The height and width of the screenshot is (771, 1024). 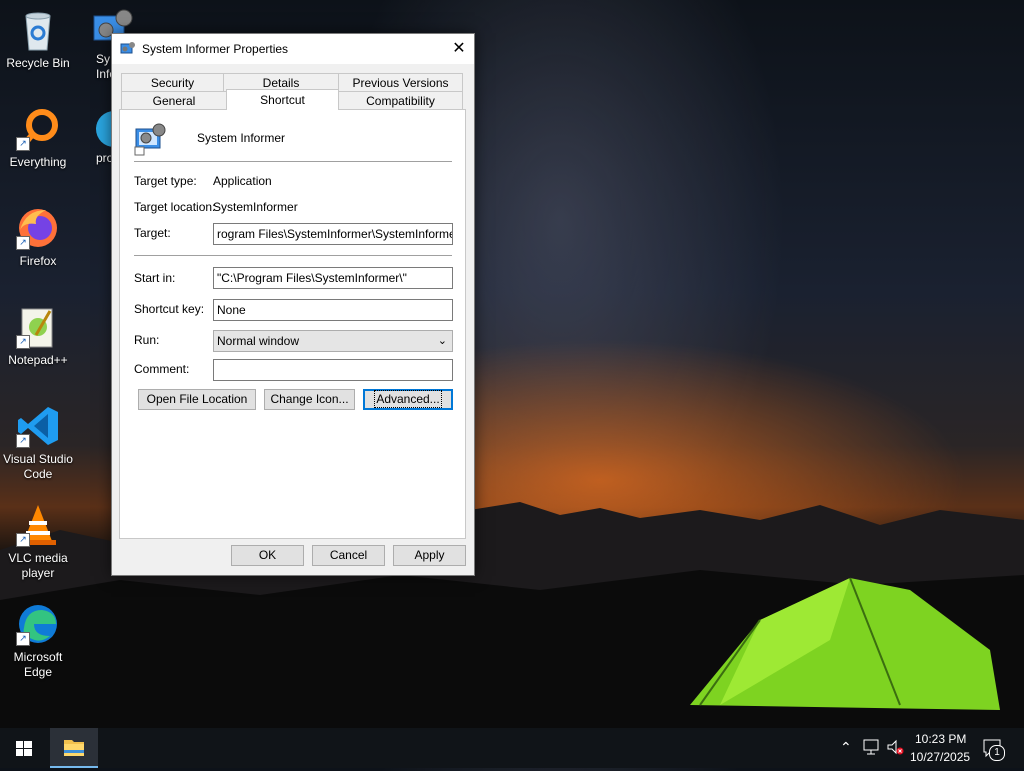 What do you see at coordinates (258, 341) in the screenshot?
I see `run-select-value: Normal window` at bounding box center [258, 341].